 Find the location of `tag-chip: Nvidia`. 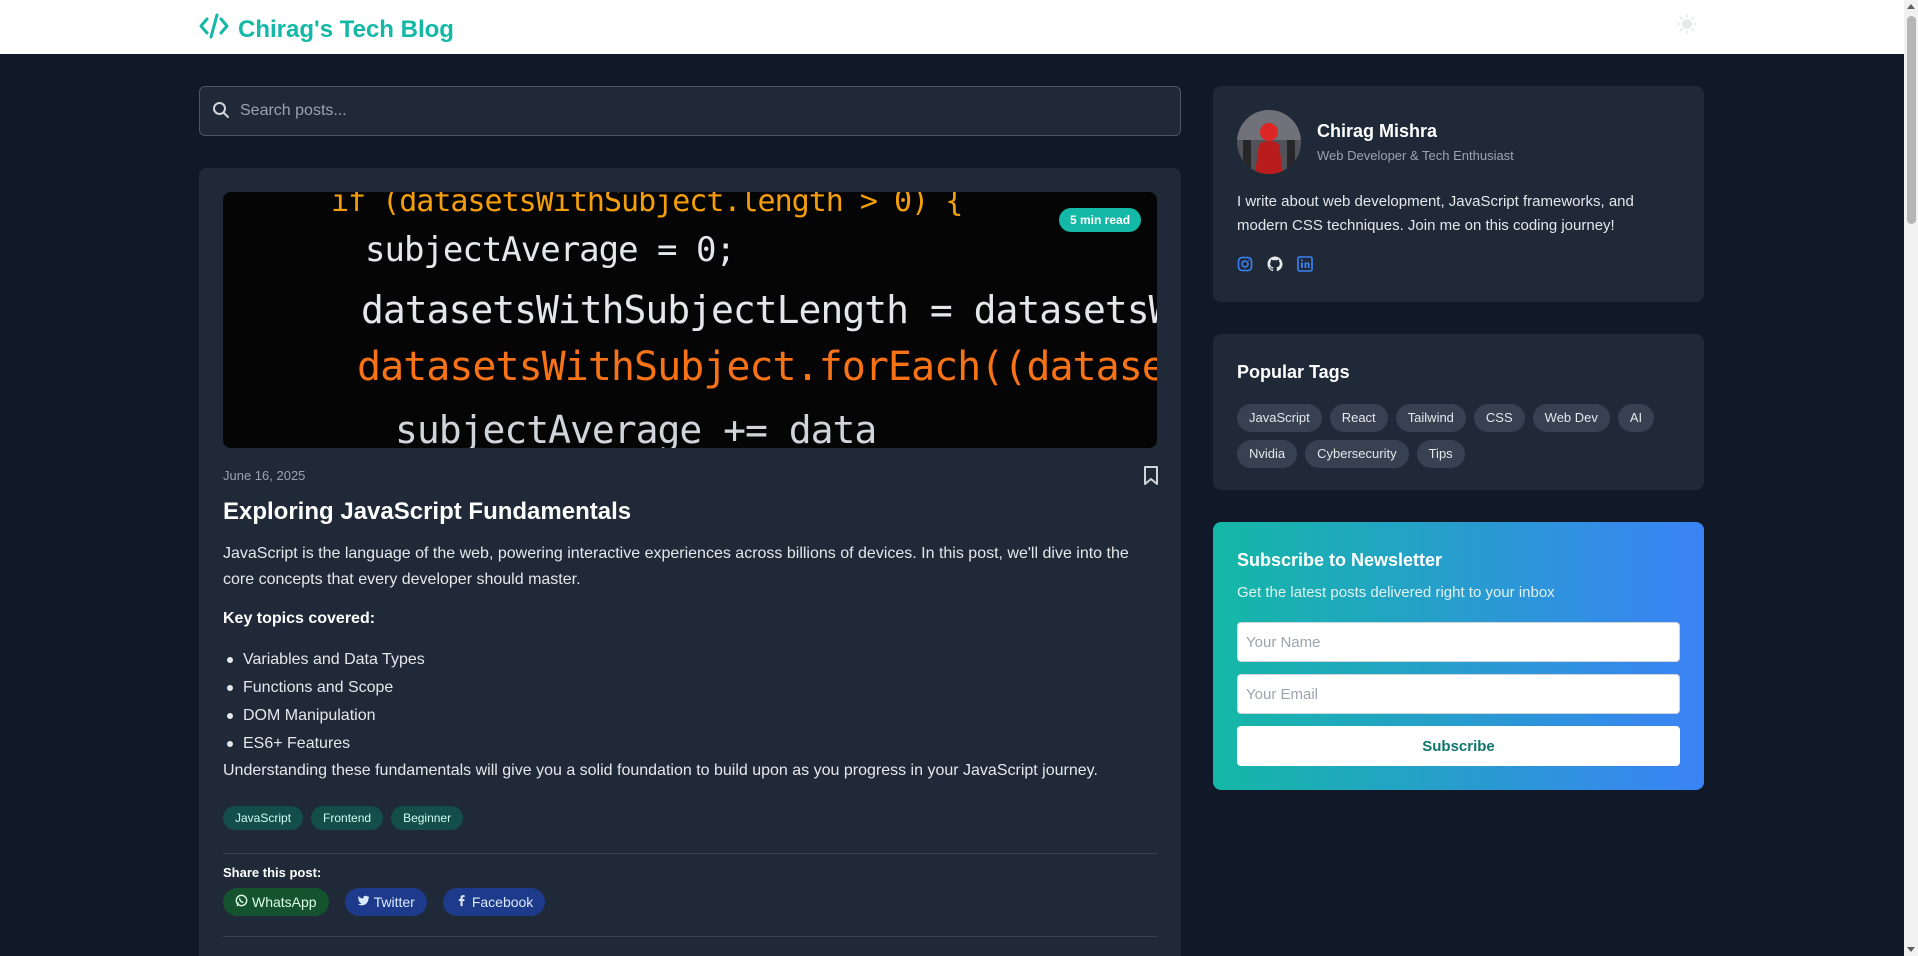

tag-chip: Nvidia is located at coordinates (1267, 454).